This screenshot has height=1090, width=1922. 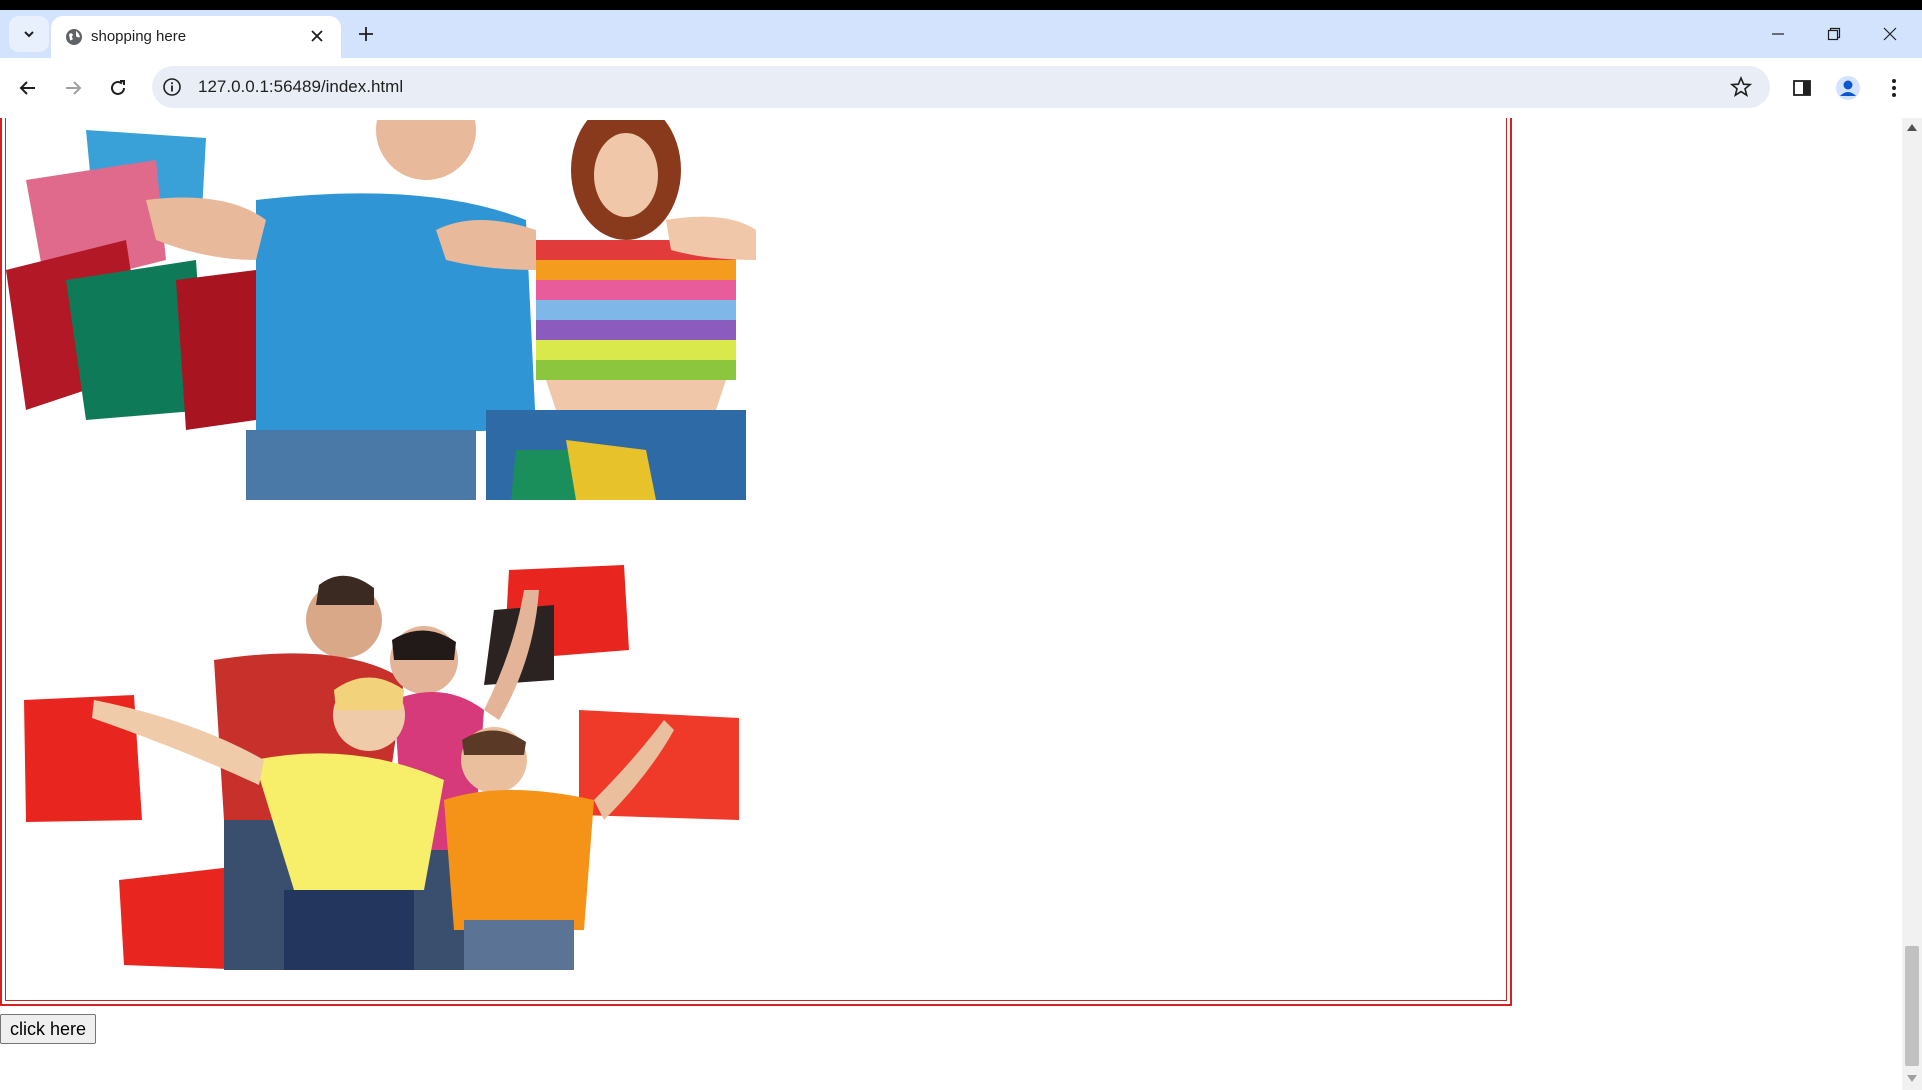 What do you see at coordinates (139, 36) in the screenshot?
I see `tab-title: shopping here` at bounding box center [139, 36].